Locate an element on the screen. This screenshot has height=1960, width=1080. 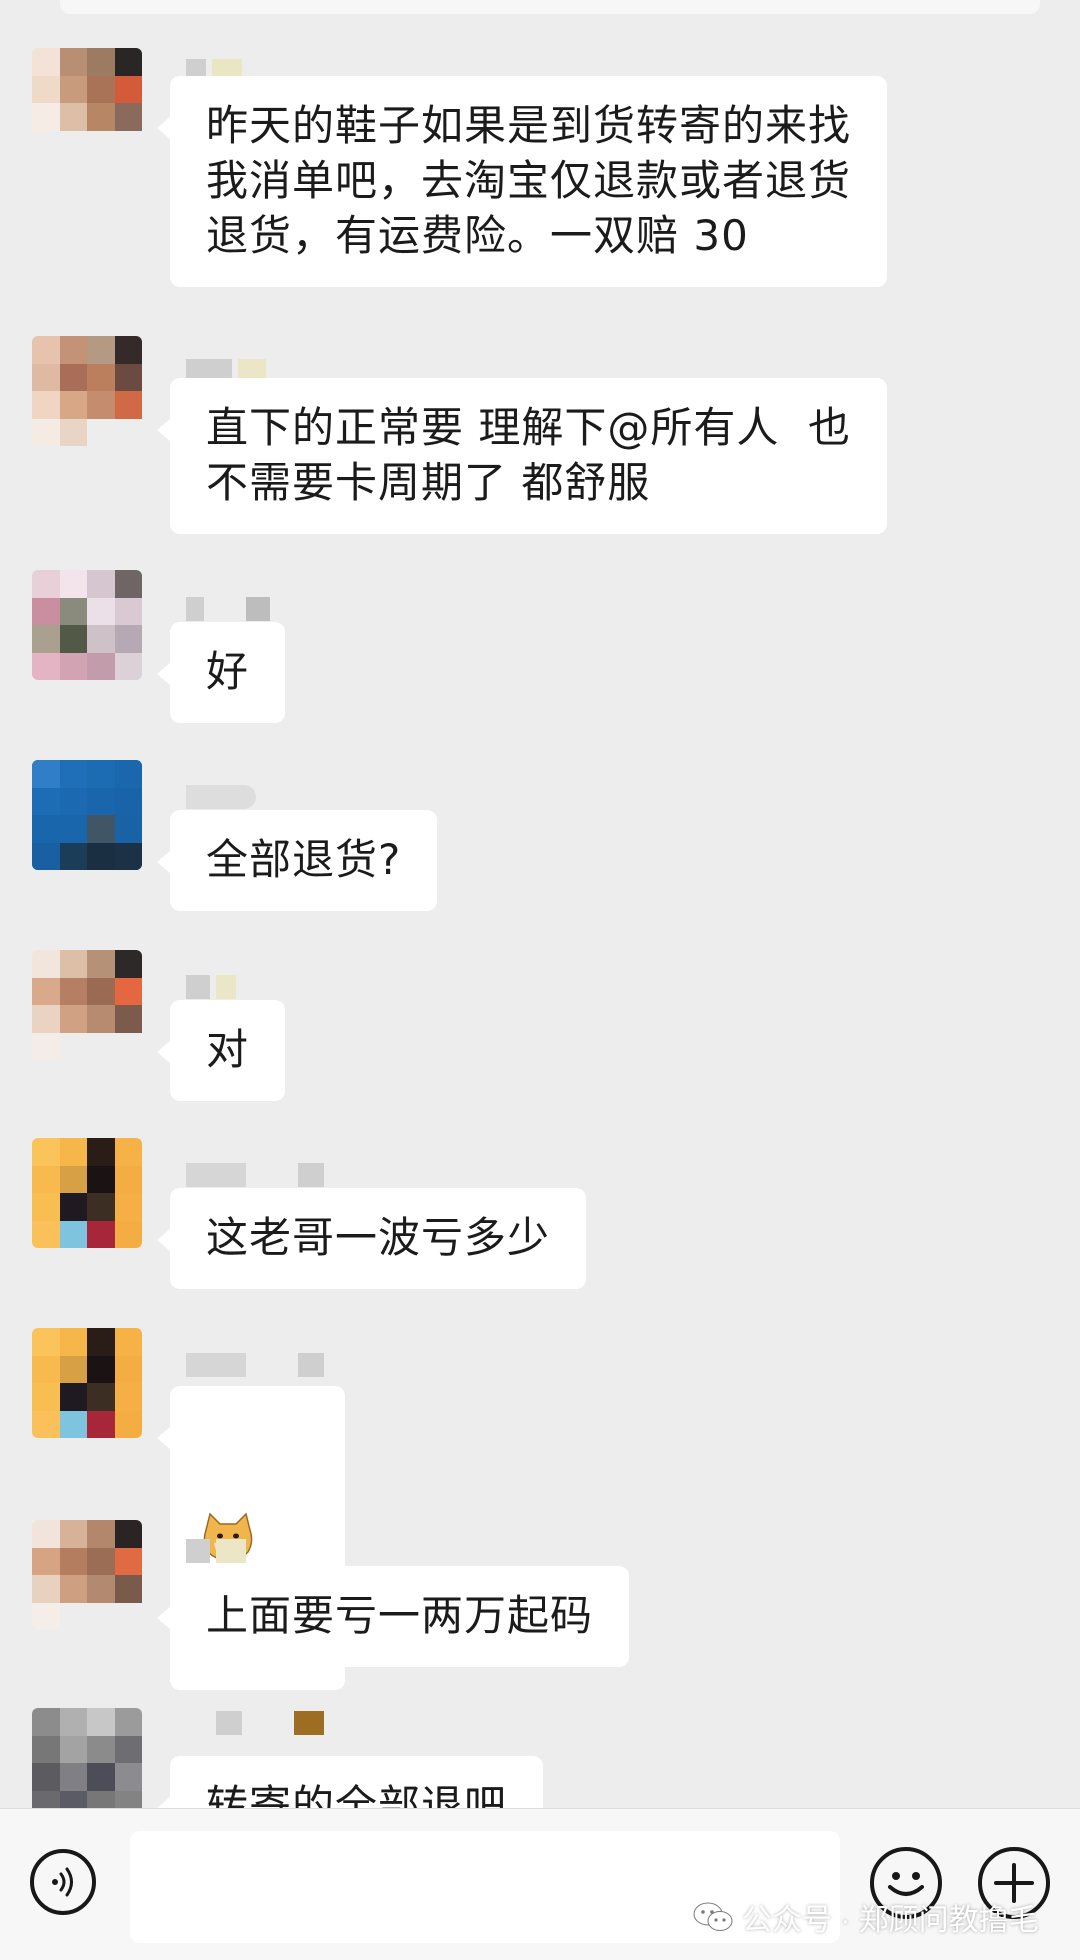
watermark: 公众号 · 郑顾问教撸毛 is located at coordinates (865, 1917).